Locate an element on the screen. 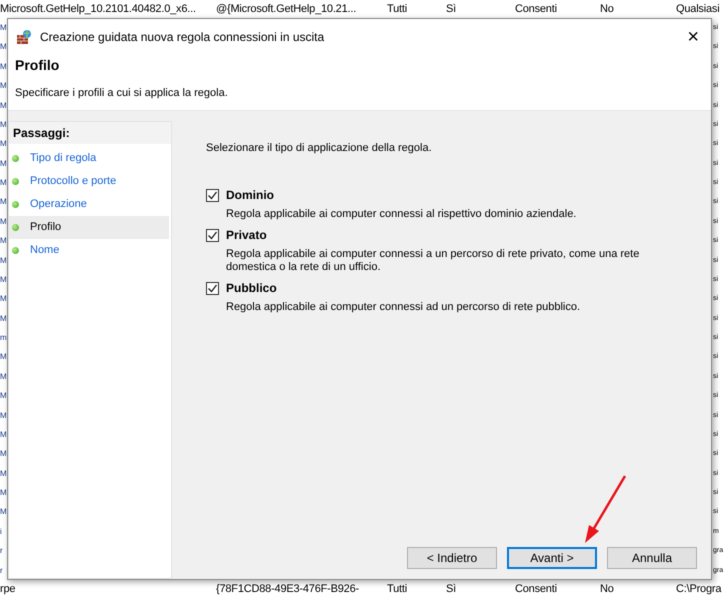  wizard-button: < Indietro is located at coordinates (452, 558).